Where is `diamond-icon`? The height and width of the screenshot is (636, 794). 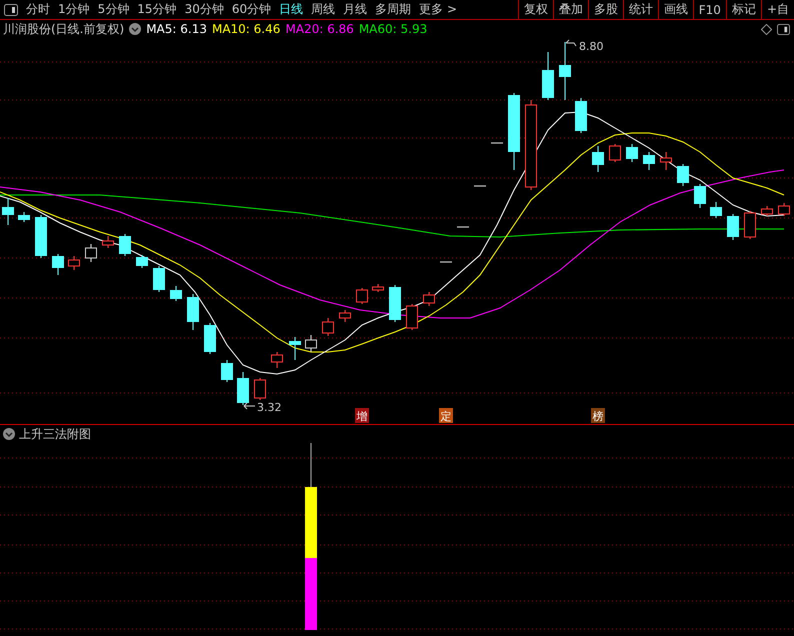 diamond-icon is located at coordinates (766, 29).